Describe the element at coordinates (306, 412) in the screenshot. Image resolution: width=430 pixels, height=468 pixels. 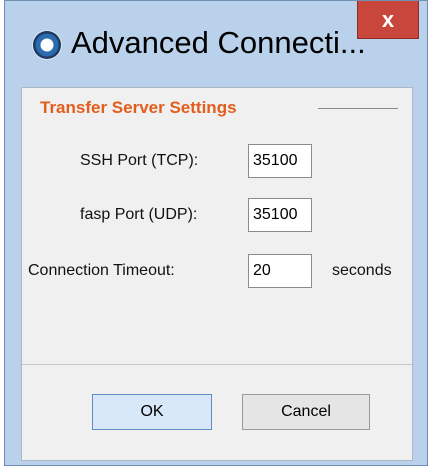
I see `cancel-button: Cancel` at that location.